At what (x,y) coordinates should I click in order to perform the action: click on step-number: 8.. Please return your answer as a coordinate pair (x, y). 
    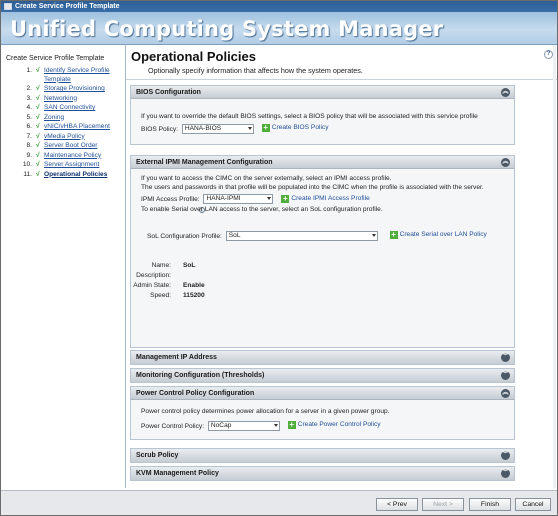
    Looking at the image, I should click on (29, 145).